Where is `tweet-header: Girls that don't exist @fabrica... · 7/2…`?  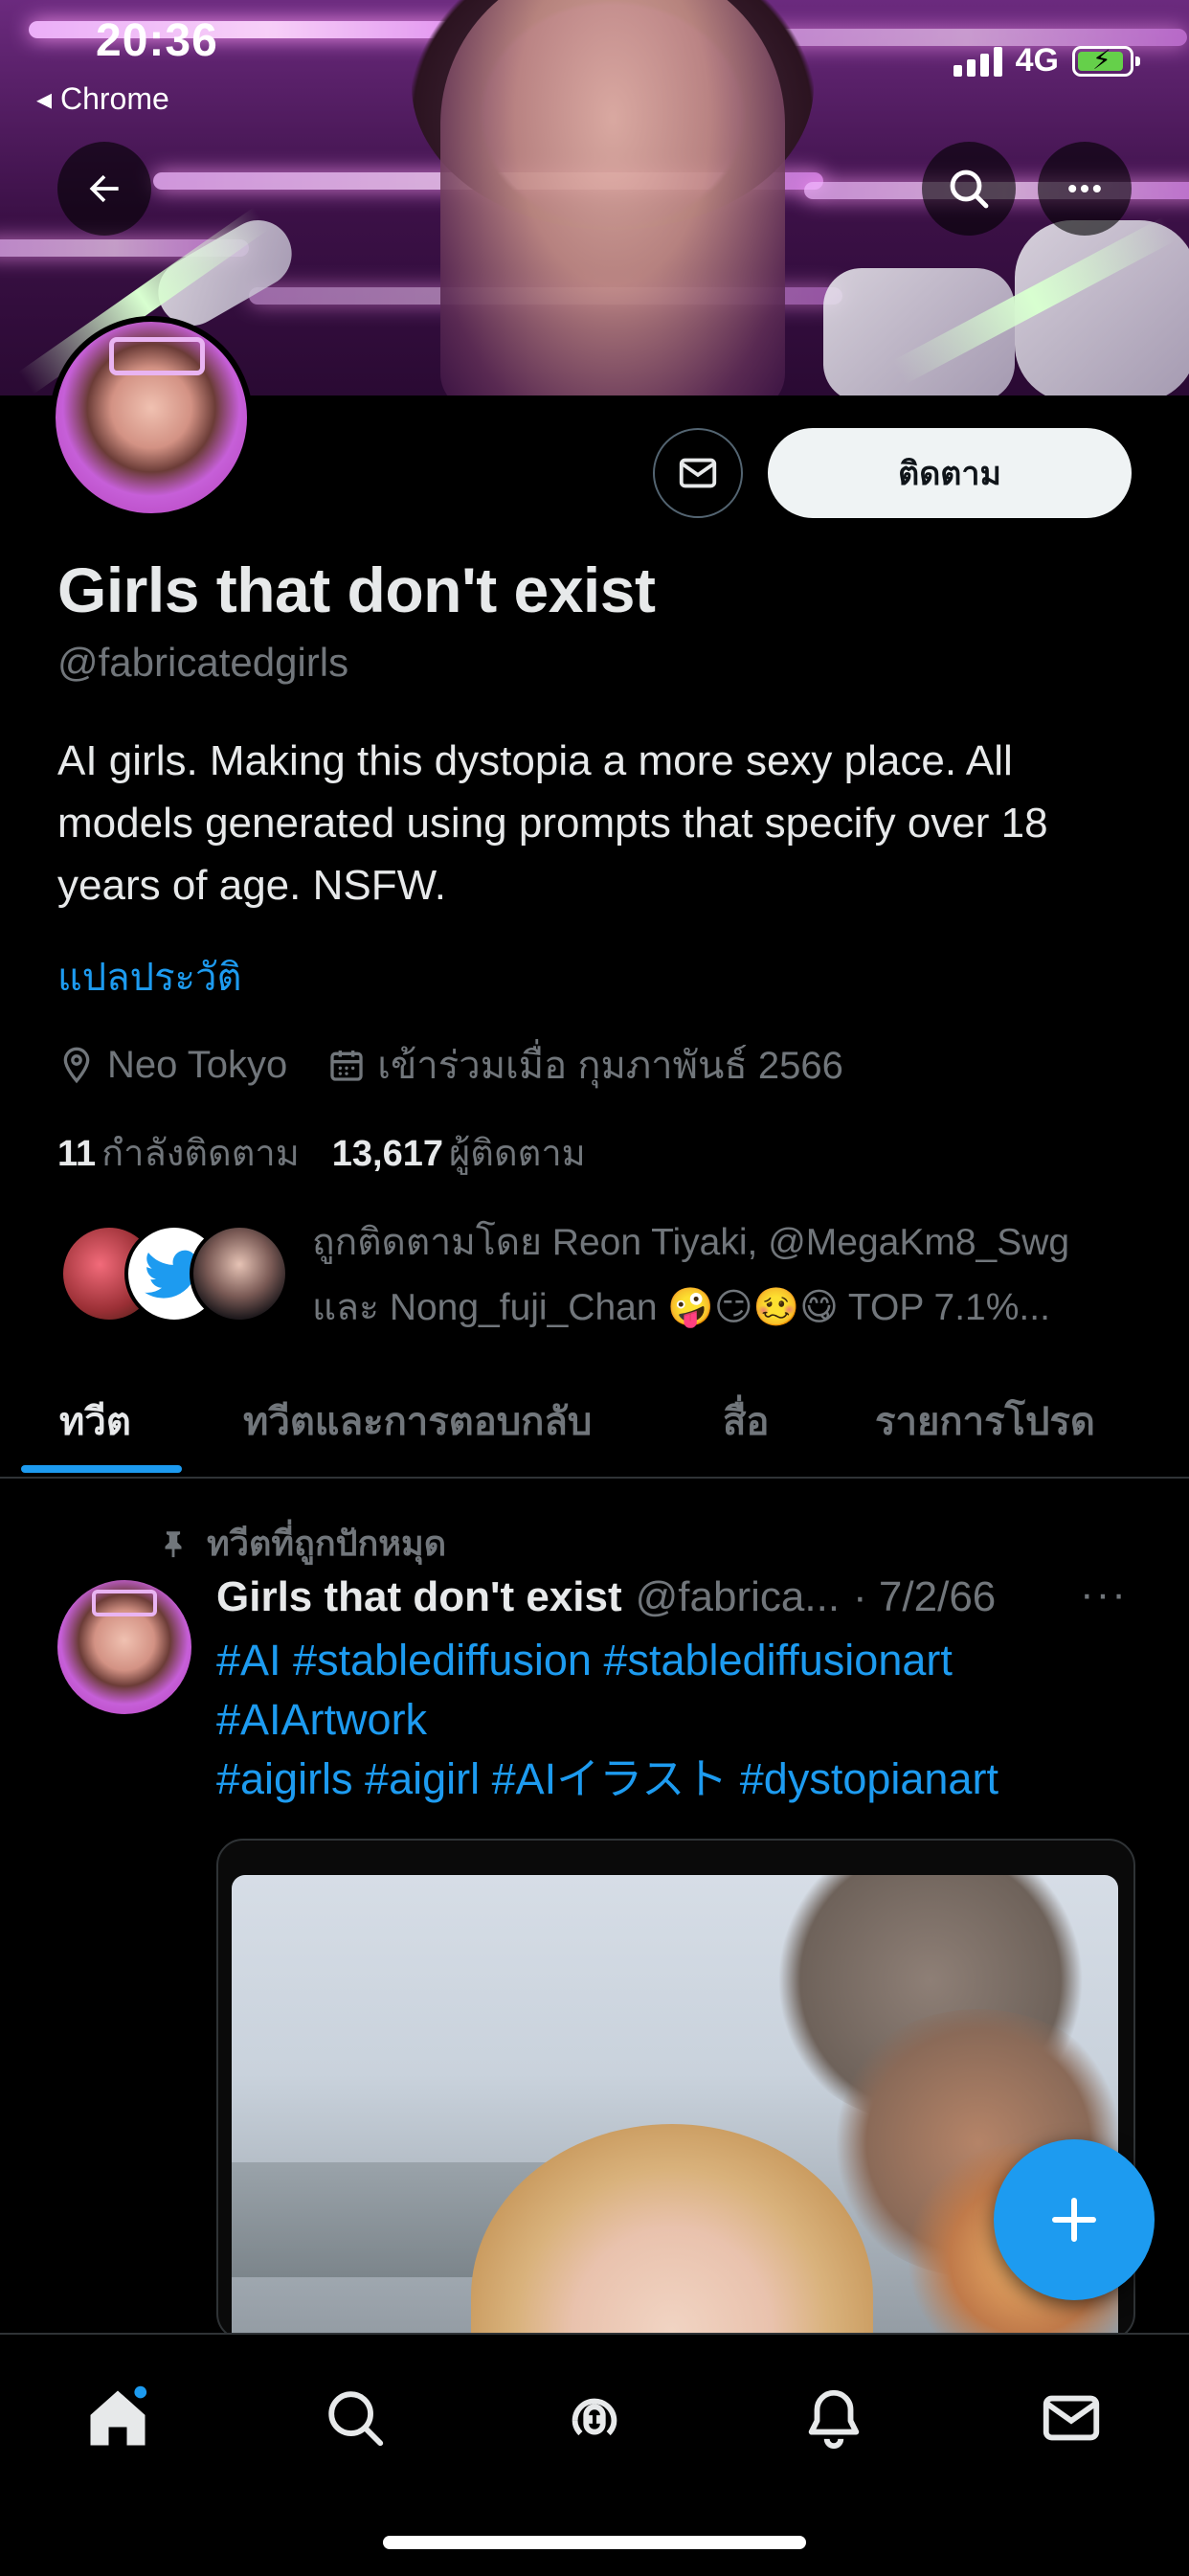
tweet-header: Girls that don't exist @fabrica... · 7/2… is located at coordinates (606, 1597).